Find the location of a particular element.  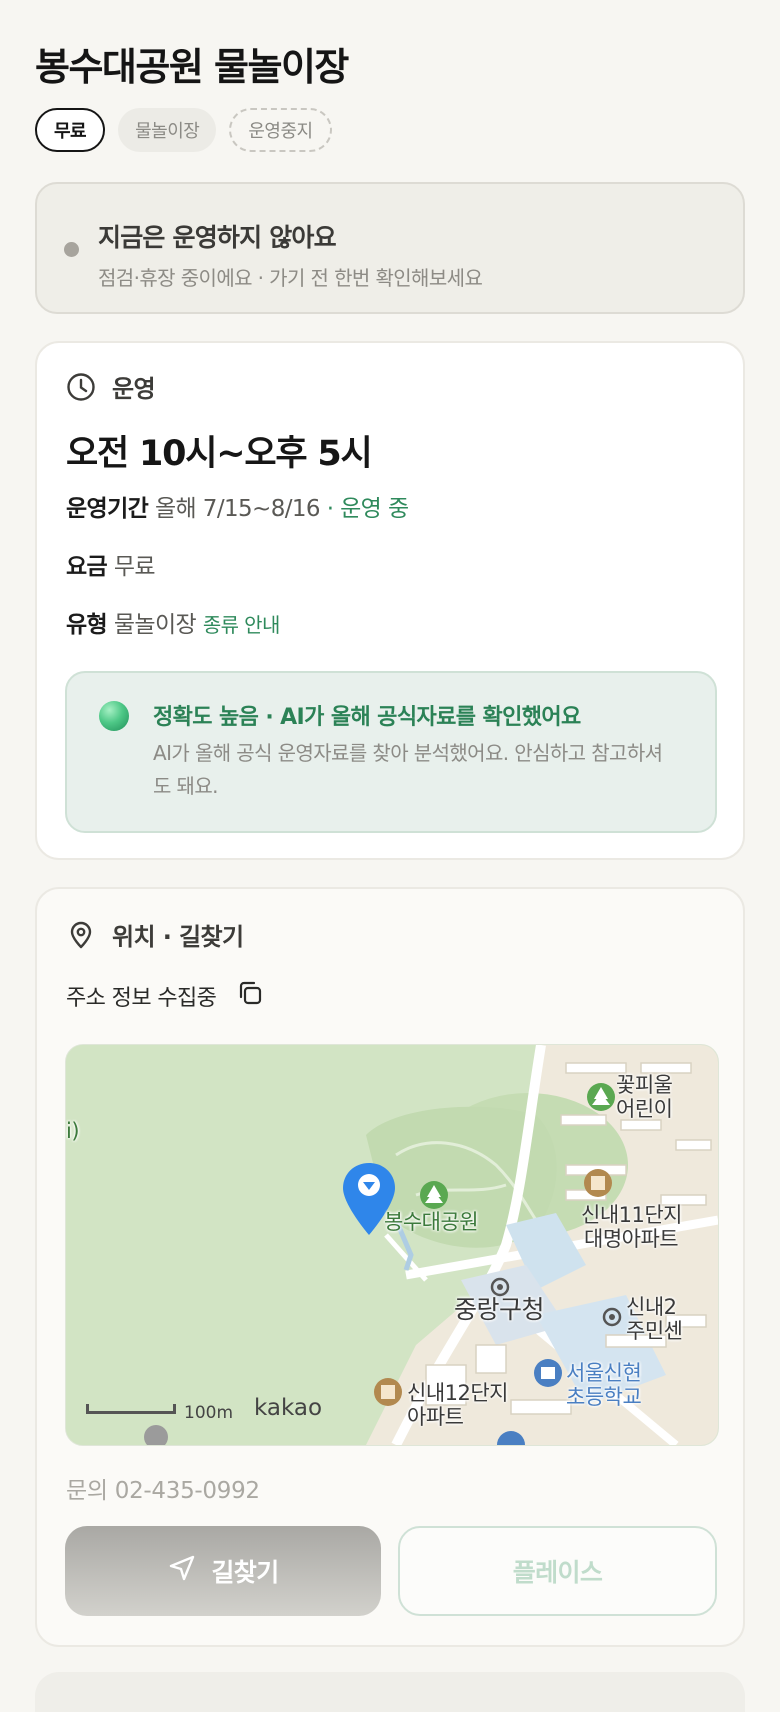

map-label-school-1: 서울신현 is located at coordinates (604, 1373).